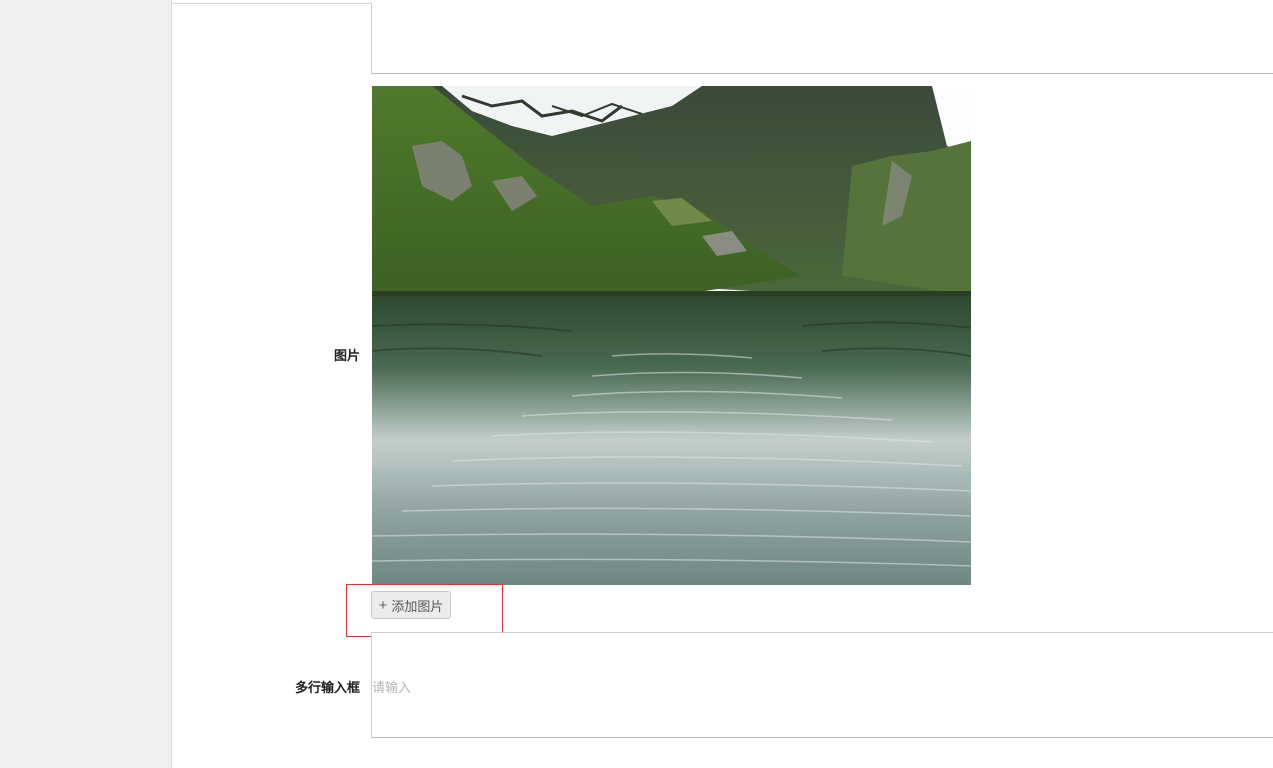  Describe the element at coordinates (417, 606) in the screenshot. I see `add-image-button-label: 添加图片` at that location.